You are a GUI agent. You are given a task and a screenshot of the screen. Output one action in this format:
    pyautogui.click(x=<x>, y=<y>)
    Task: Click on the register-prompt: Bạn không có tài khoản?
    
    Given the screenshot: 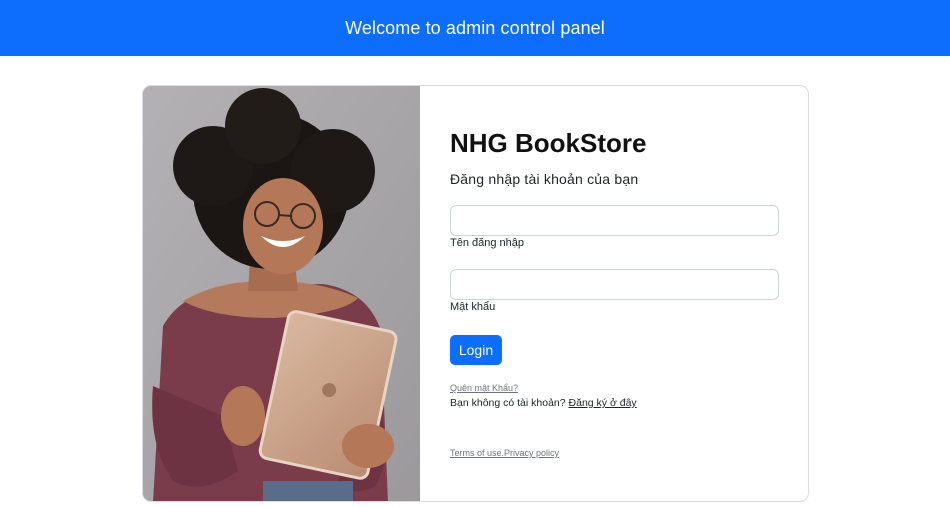 What is the action you would take?
    pyautogui.click(x=508, y=403)
    